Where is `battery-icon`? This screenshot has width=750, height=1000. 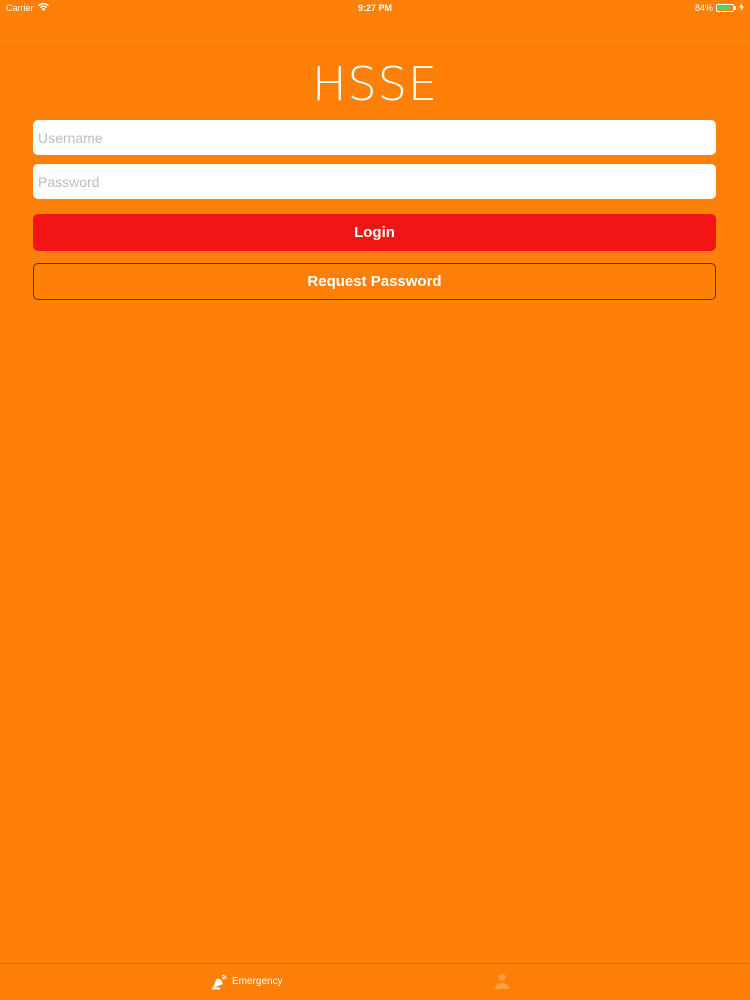 battery-icon is located at coordinates (725, 8).